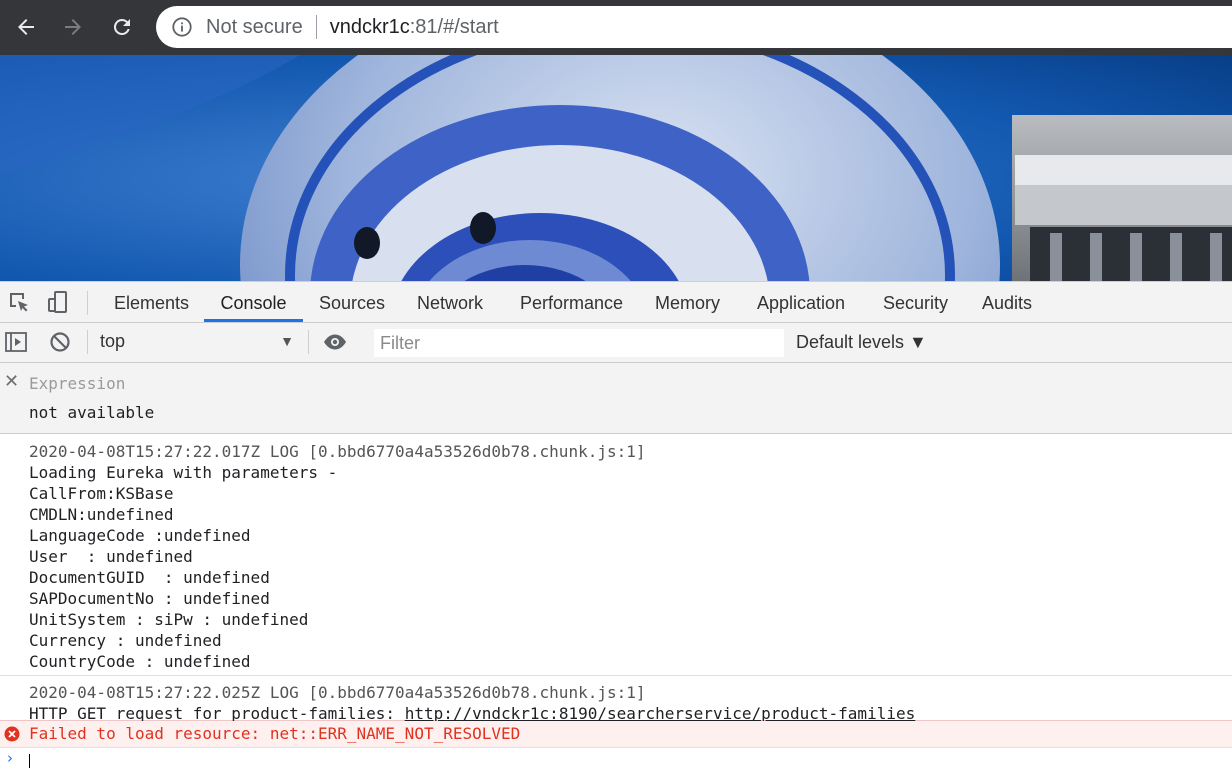 This screenshot has width=1232, height=772. I want to click on tab-audits: Audits, so click(1007, 302).